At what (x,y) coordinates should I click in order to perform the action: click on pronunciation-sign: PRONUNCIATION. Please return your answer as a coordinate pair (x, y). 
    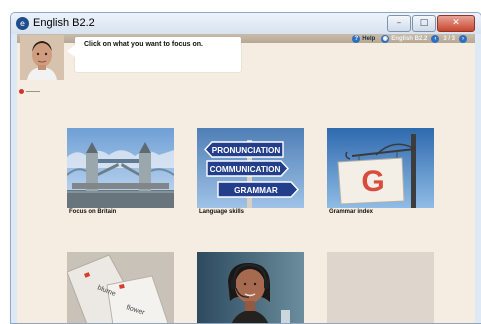
    Looking at the image, I should click on (246, 150).